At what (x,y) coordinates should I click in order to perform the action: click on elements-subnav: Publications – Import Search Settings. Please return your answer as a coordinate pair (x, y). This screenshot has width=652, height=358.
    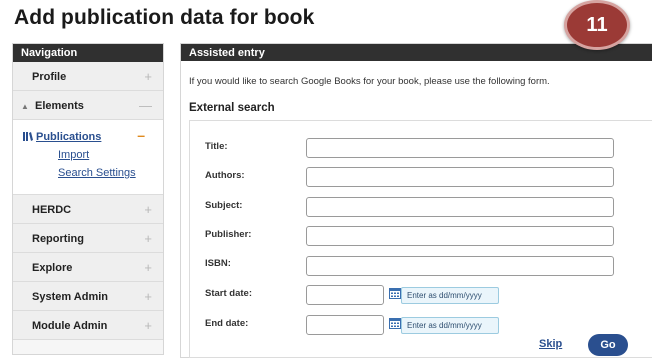
    Looking at the image, I should click on (88, 157).